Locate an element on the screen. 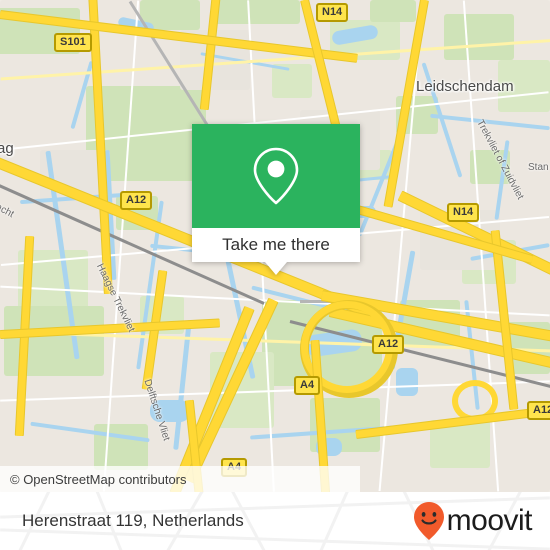 The height and width of the screenshot is (550, 550). highway-shield-s101: S101 is located at coordinates (73, 42).